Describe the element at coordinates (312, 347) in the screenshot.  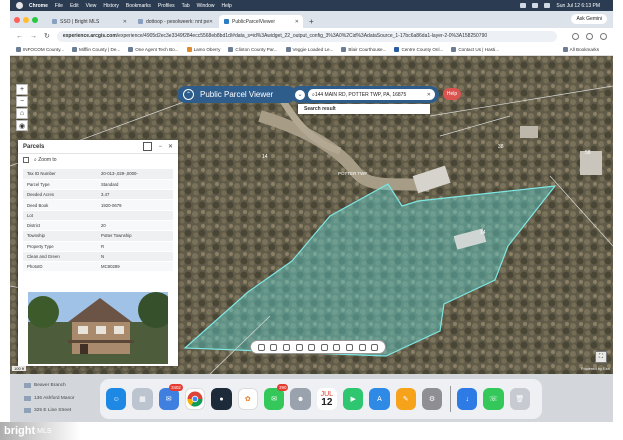
I see `share-tool-icon` at that location.